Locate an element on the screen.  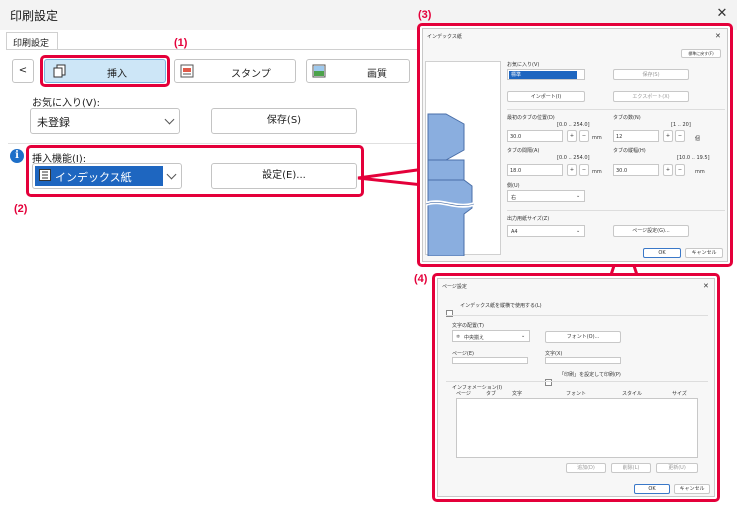
export-button: エクスポート(X) is located at coordinates (651, 96).